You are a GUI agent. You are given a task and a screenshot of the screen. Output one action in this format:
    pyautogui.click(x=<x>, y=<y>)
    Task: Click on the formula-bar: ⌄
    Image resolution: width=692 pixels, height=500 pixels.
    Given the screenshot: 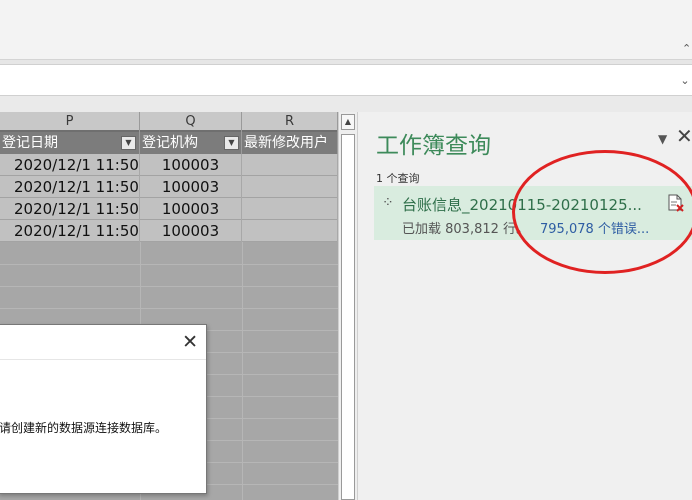 What is the action you would take?
    pyautogui.click(x=346, y=80)
    